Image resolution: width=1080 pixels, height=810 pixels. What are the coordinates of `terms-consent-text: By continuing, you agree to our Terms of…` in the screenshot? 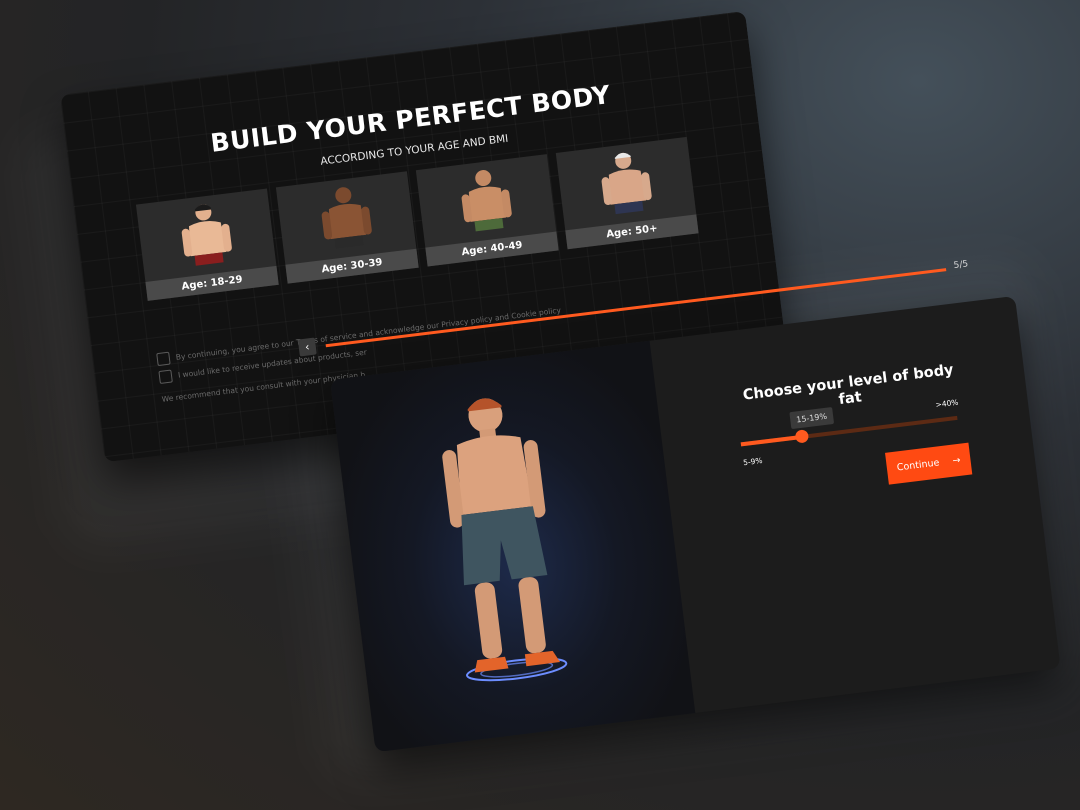 It's located at (368, 333).